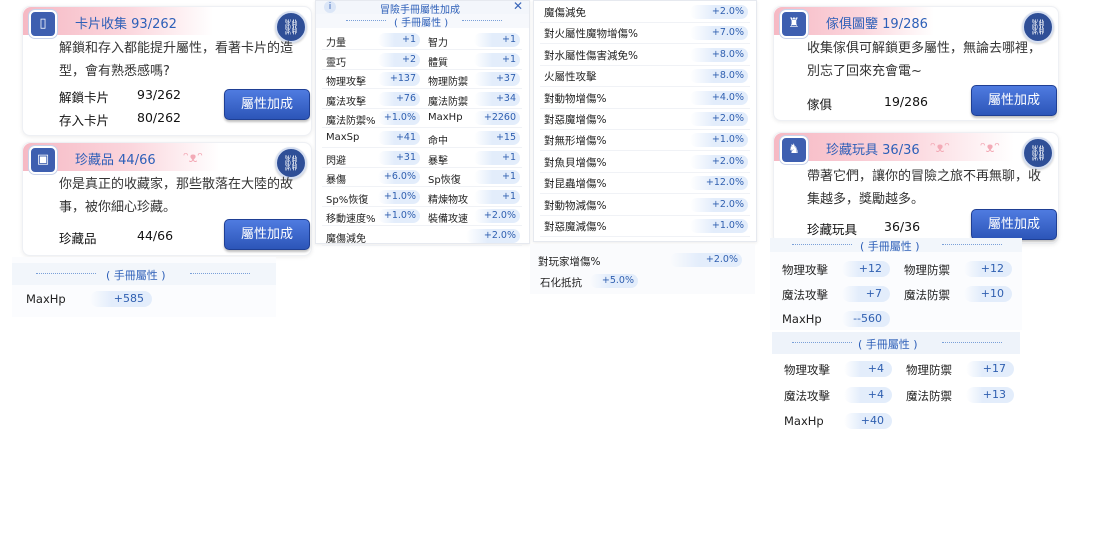 This screenshot has width=1119, height=540. What do you see at coordinates (591, 55) in the screenshot?
I see `attr-label: 對水屬性傷害減免%` at bounding box center [591, 55].